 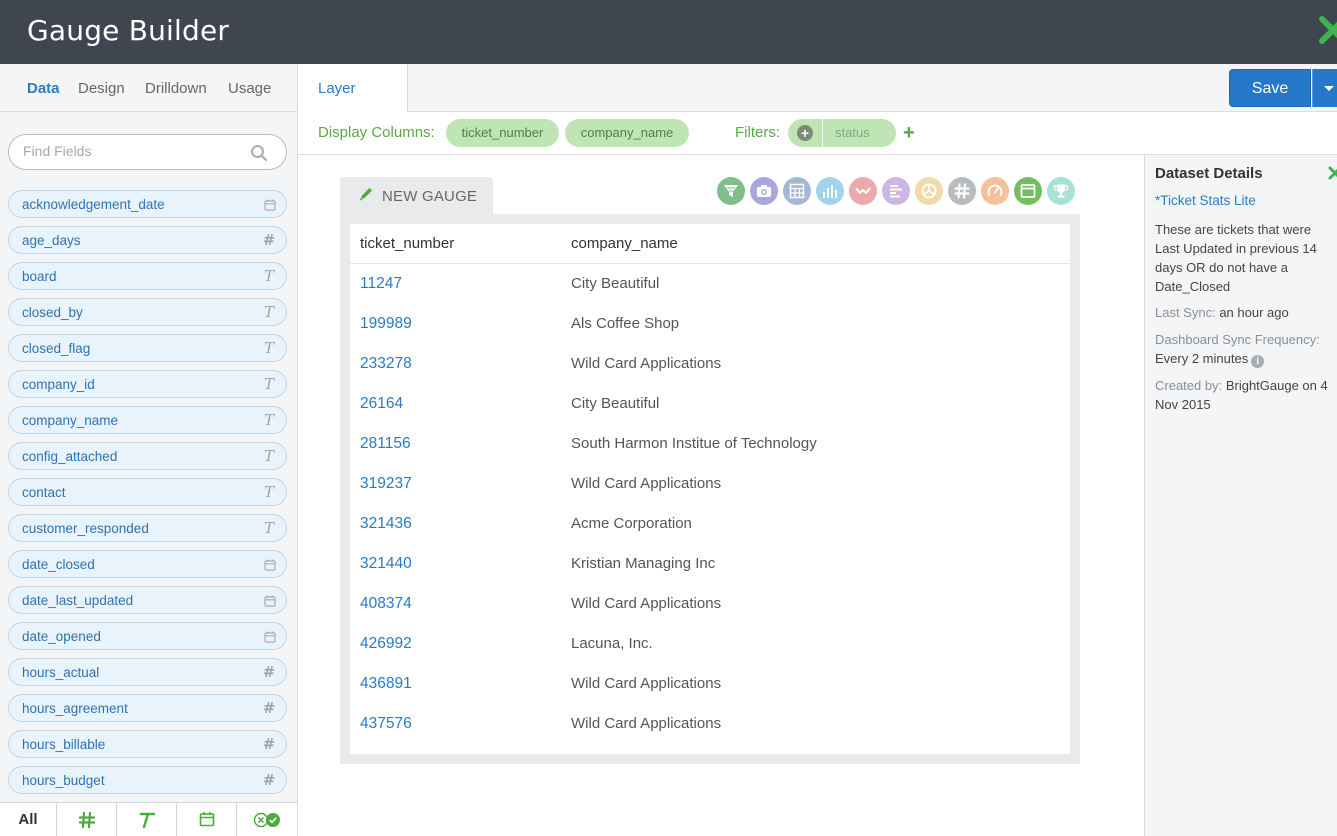 What do you see at coordinates (147, 384) in the screenshot?
I see `field-item: company_id T` at bounding box center [147, 384].